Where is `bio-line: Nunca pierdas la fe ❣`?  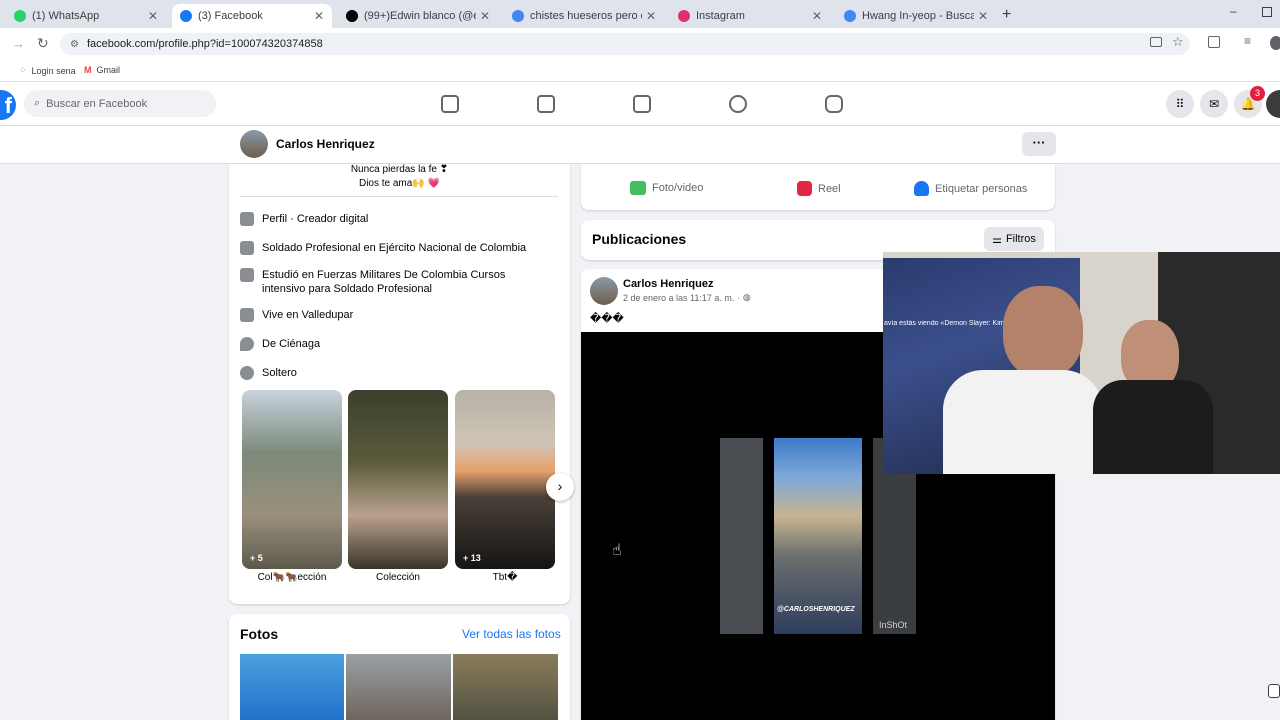
bio-line: Nunca pierdas la fe ❣ is located at coordinates (399, 169).